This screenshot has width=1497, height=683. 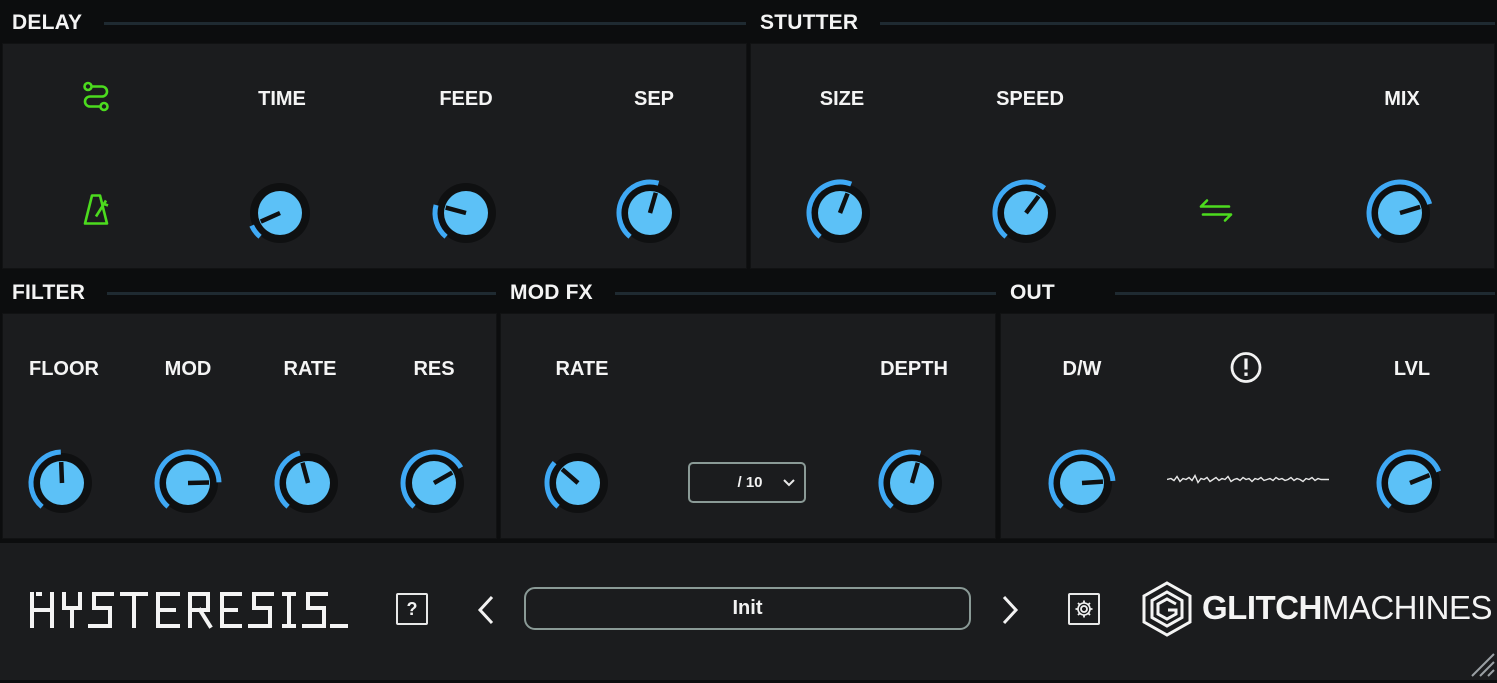 I want to click on dw-label: D/W, so click(x=1082, y=369).